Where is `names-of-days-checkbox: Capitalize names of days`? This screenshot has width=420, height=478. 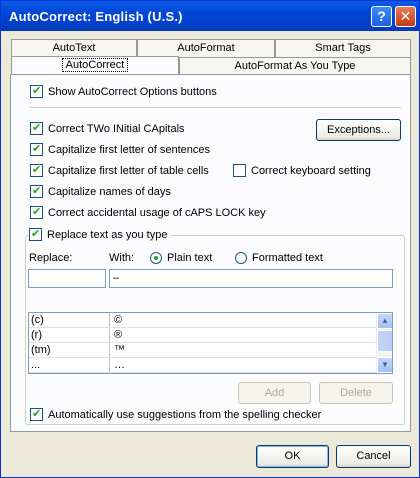
names-of-days-checkbox: Capitalize names of days is located at coordinates (100, 191).